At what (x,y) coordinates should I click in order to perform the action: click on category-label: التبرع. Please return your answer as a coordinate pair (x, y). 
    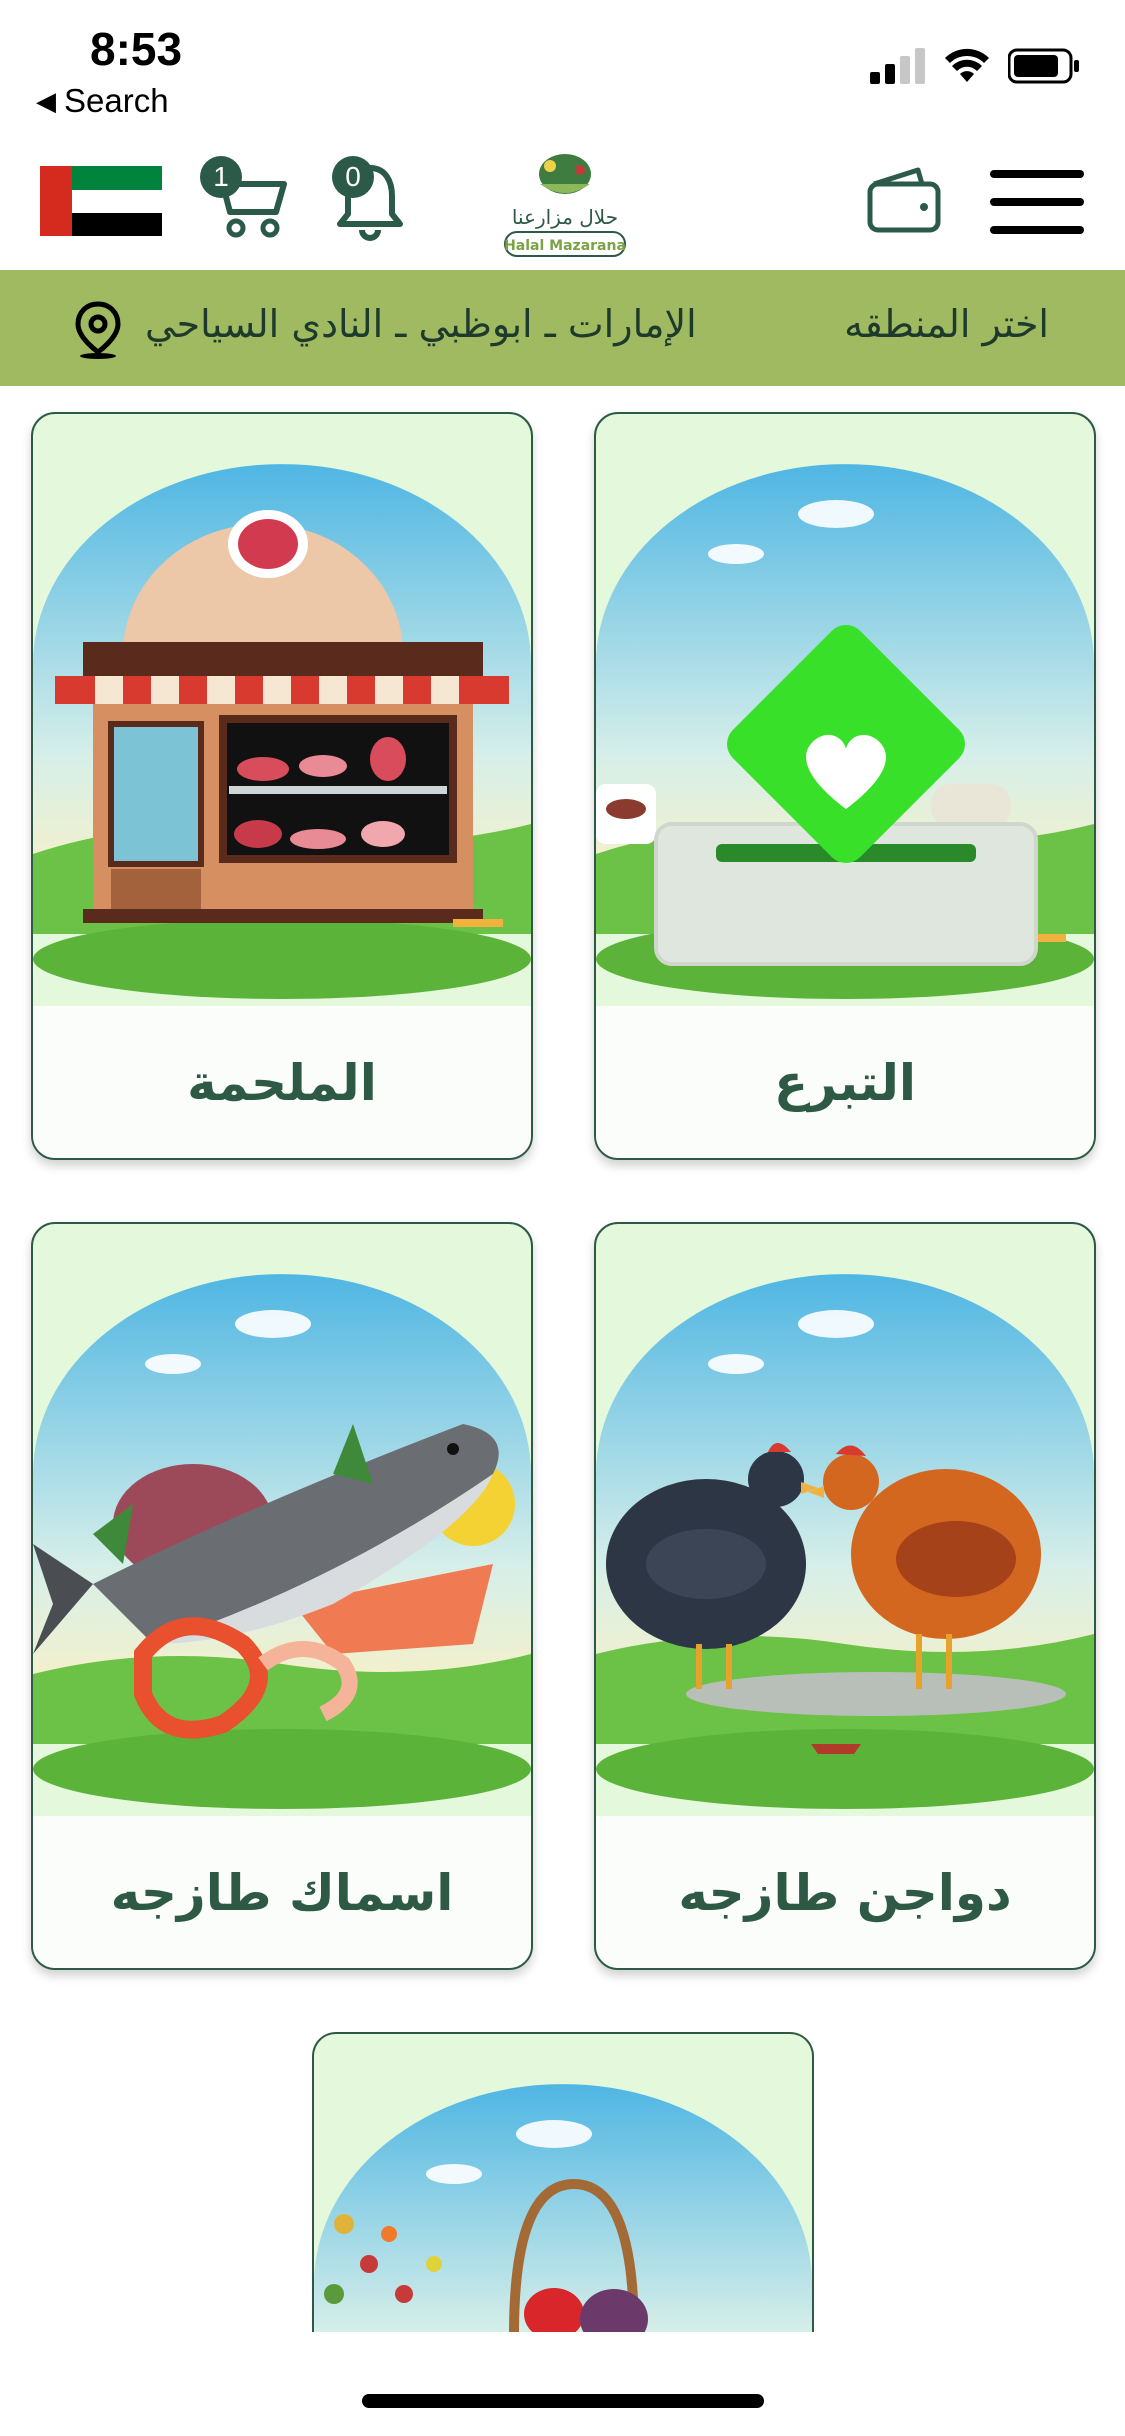
    Looking at the image, I should click on (845, 1083).